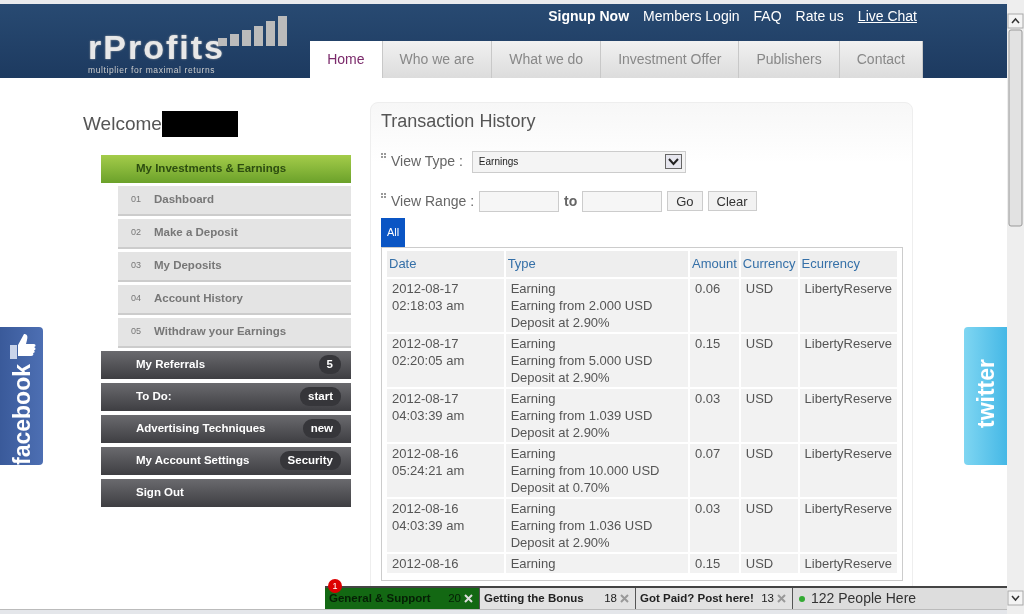  Describe the element at coordinates (881, 59) in the screenshot. I see `nav-tab: Contact` at that location.